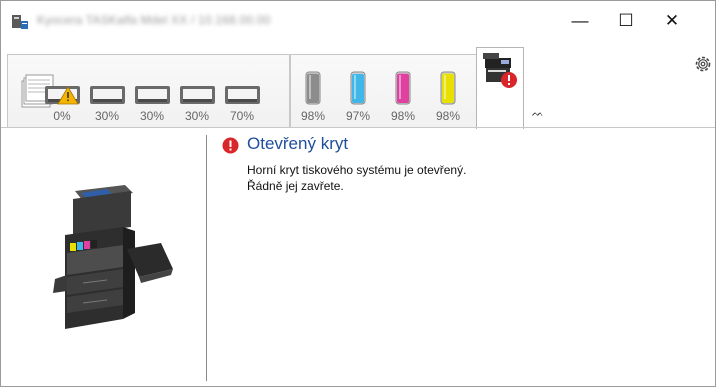 Image resolution: width=716 pixels, height=387 pixels. I want to click on content-separator, so click(358, 127).